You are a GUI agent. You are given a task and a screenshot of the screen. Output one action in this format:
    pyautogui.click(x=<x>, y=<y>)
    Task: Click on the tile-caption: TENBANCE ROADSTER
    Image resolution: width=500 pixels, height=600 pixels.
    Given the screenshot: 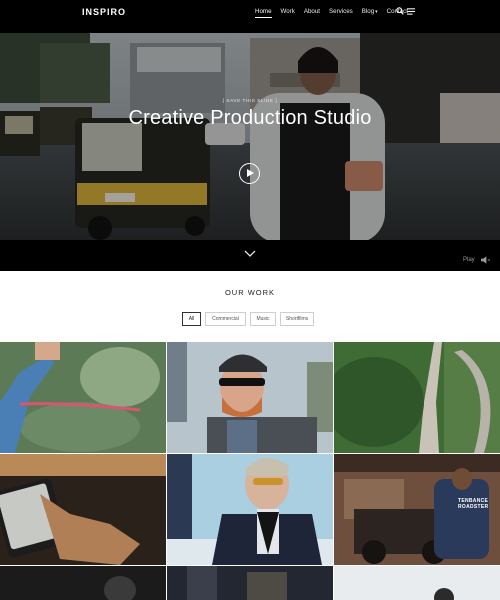 What is the action you would take?
    pyautogui.click(x=473, y=504)
    